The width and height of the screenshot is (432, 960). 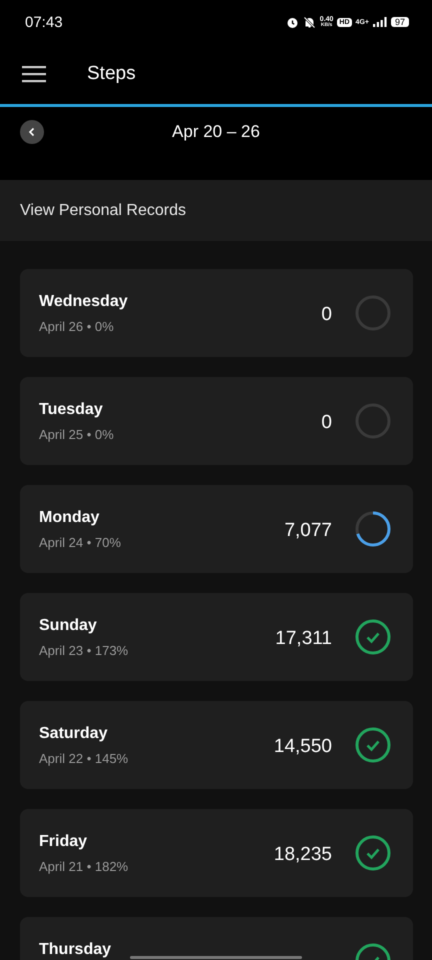 I want to click on day-card: Wednesday April 26 • 0% 0, so click(x=216, y=313).